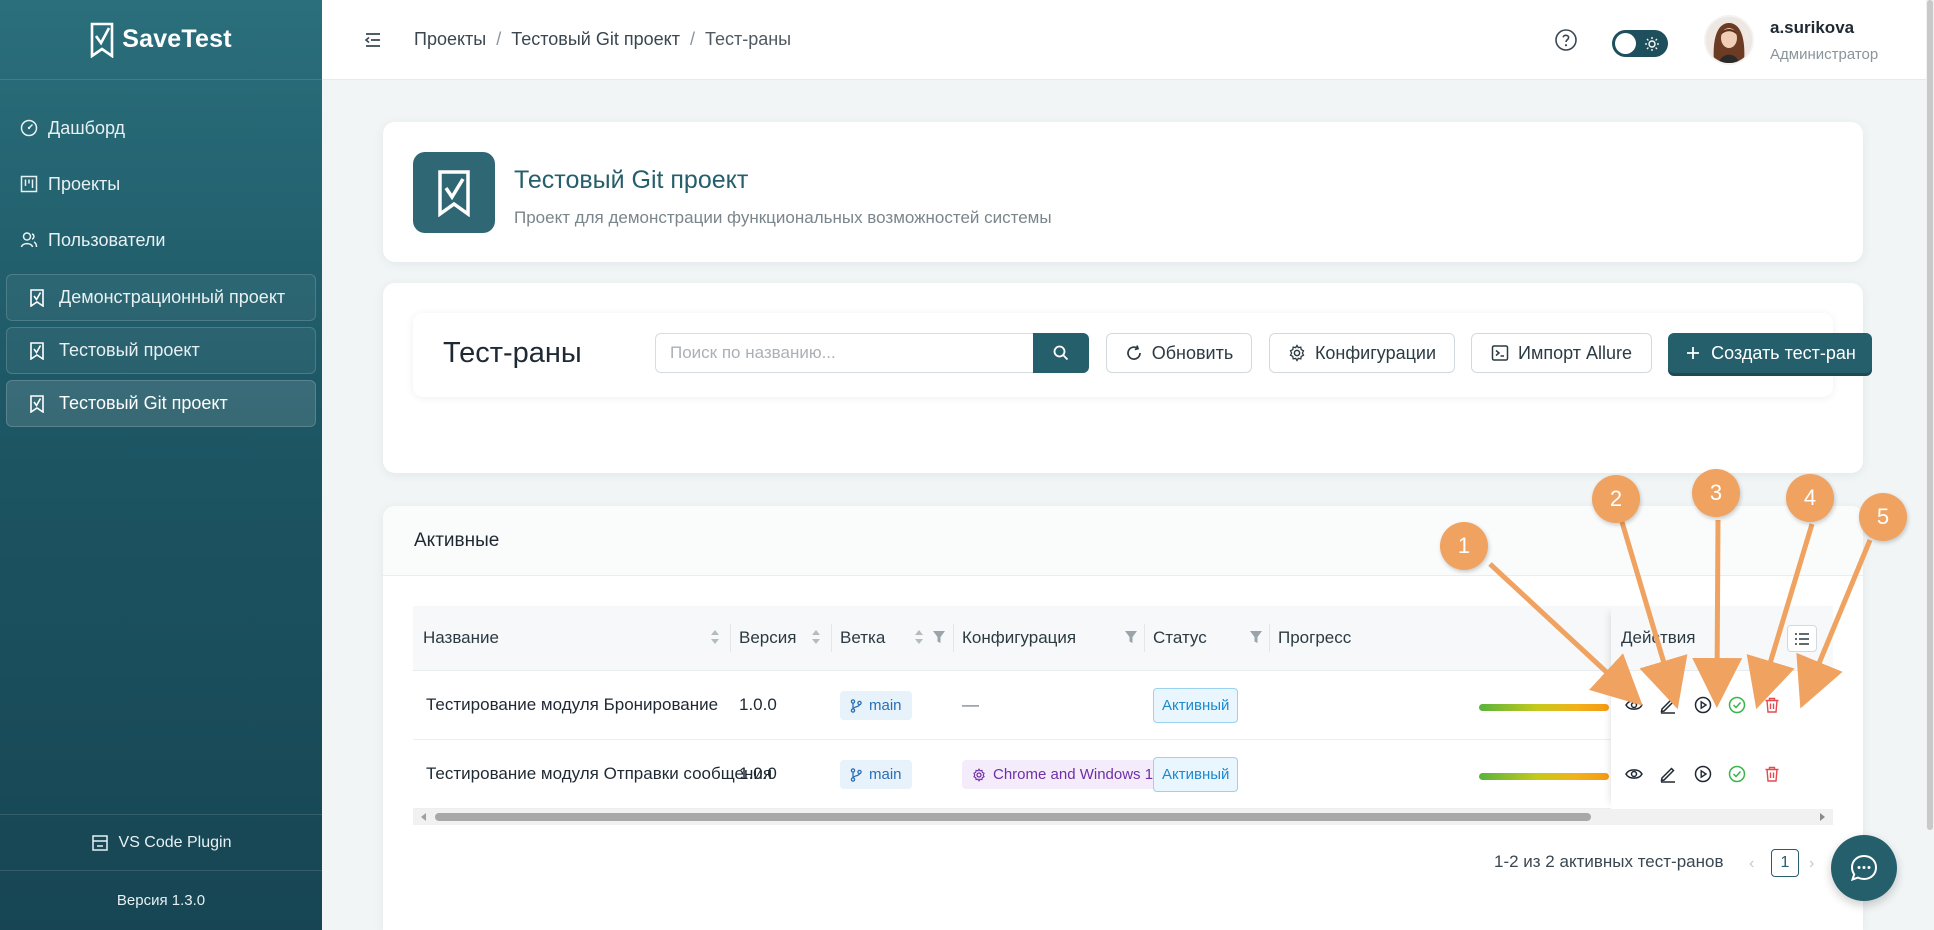  I want to click on sidebar-item-dashboard: Дашборд, so click(161, 128).